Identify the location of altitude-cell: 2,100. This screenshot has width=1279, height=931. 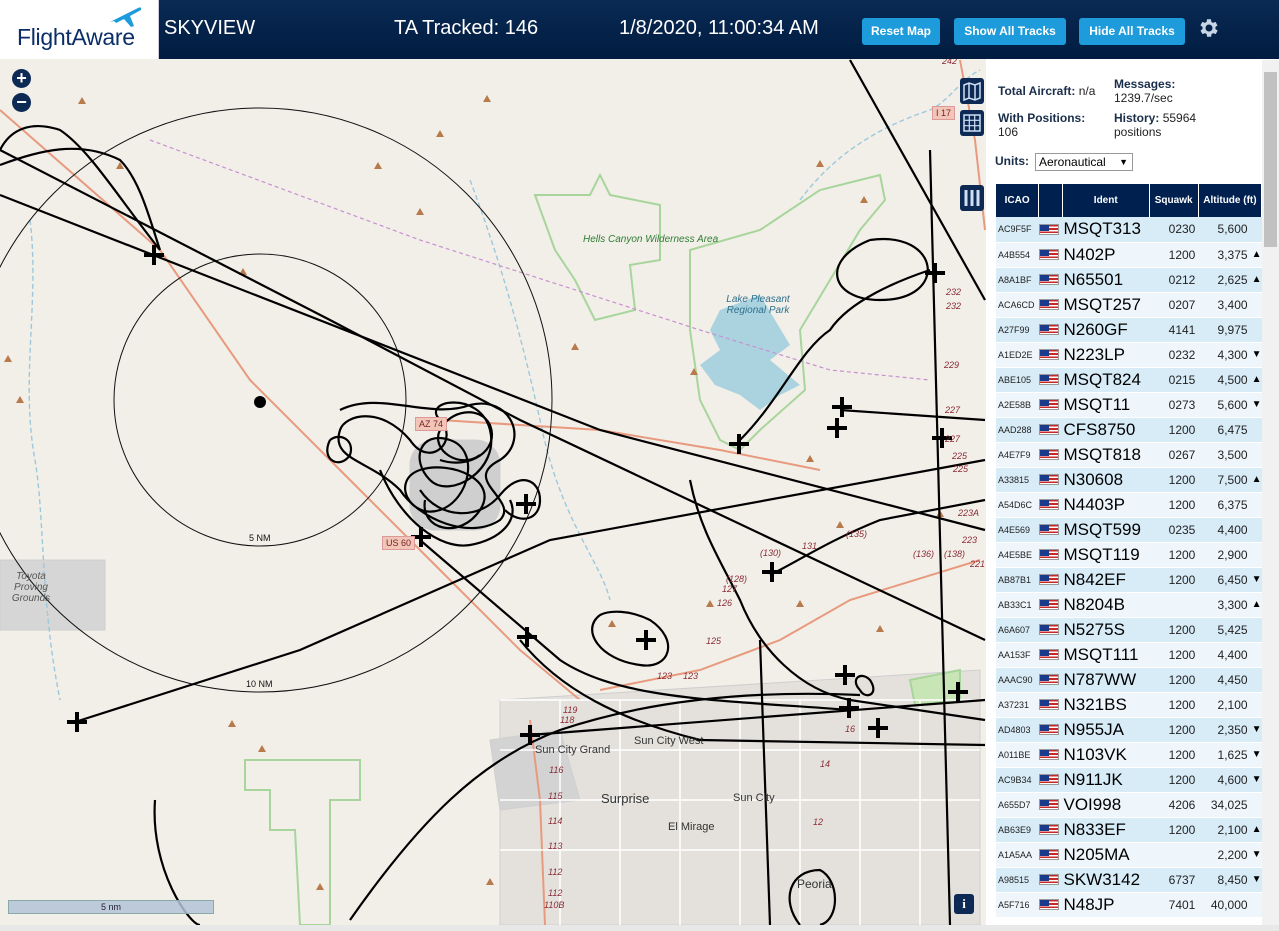
(1225, 830).